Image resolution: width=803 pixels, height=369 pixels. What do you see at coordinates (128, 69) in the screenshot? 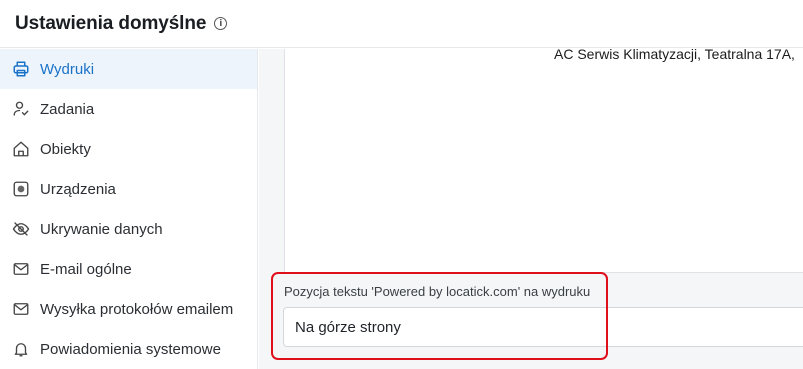
I see `sidebar-item-wydruki: Wydruki` at bounding box center [128, 69].